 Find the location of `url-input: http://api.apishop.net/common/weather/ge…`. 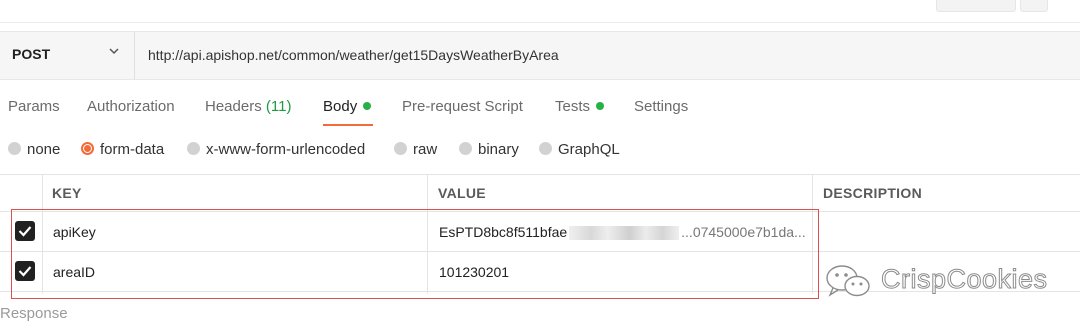

url-input: http://api.apishop.net/common/weather/ge… is located at coordinates (353, 55).